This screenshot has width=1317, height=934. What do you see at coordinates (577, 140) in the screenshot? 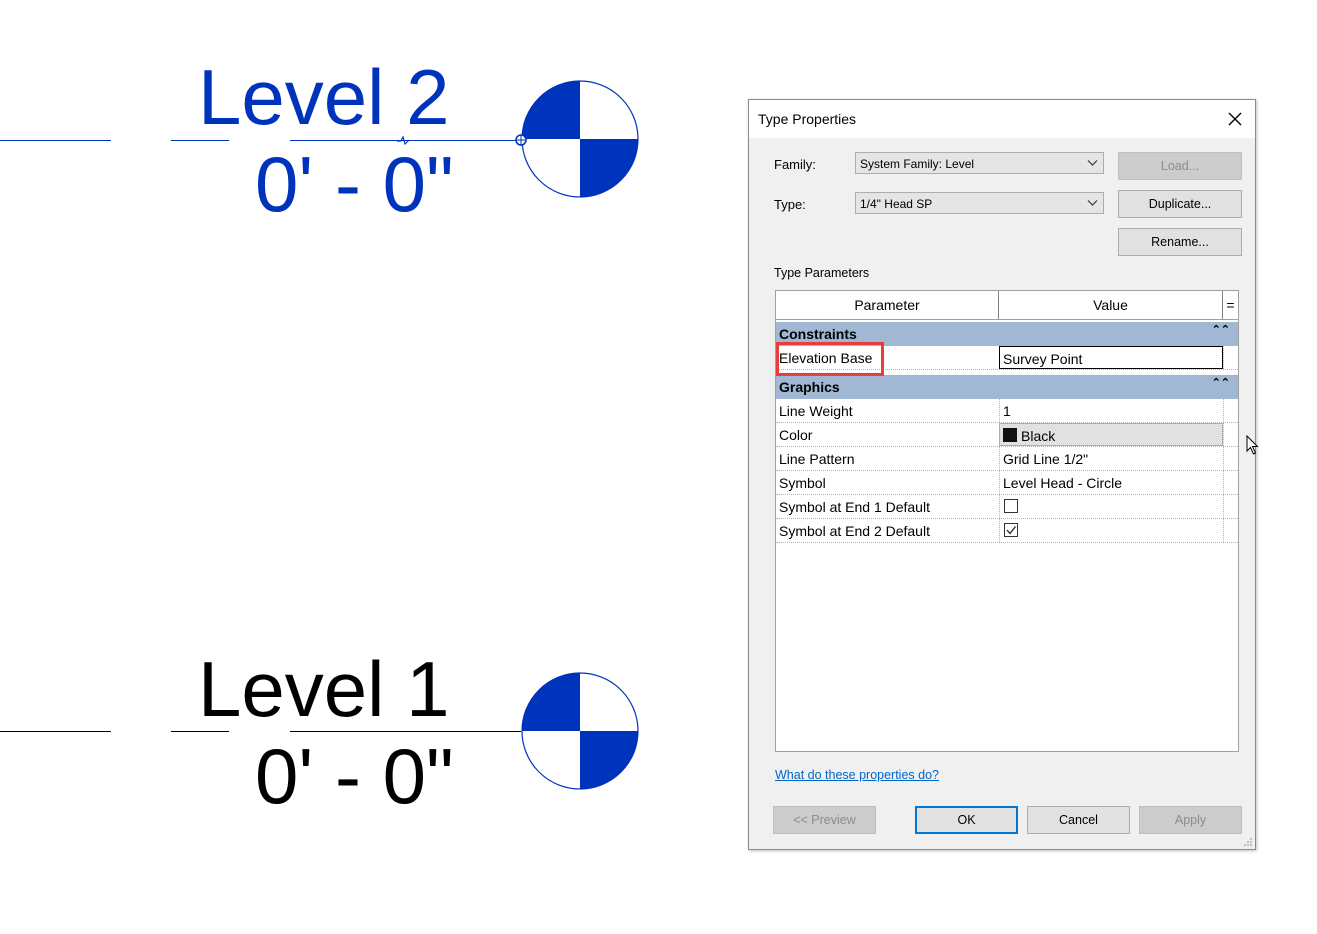
I see `level-2-head-symbol` at bounding box center [577, 140].